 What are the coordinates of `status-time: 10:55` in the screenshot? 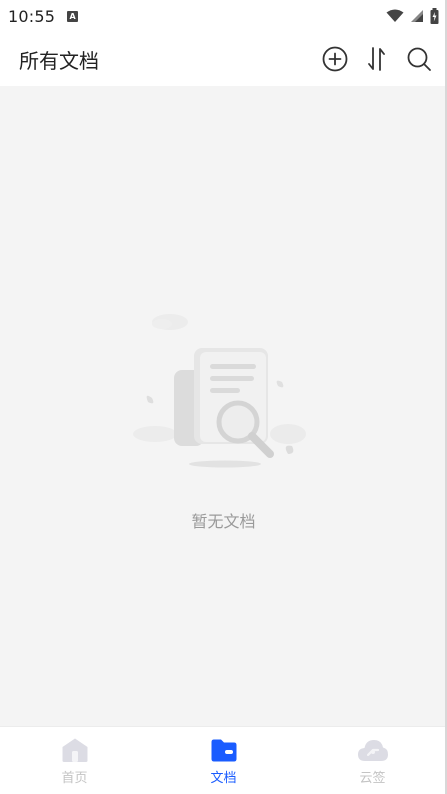 It's located at (32, 16).